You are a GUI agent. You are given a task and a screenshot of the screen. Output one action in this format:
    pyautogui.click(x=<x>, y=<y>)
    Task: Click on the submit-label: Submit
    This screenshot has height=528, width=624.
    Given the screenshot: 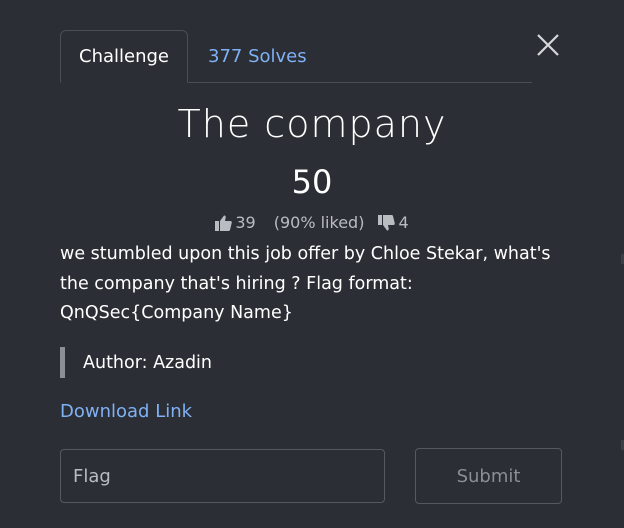 What is the action you would take?
    pyautogui.click(x=488, y=476)
    